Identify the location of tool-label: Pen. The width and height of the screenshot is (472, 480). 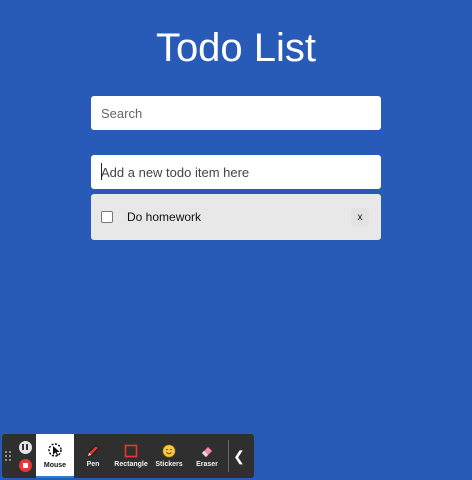
(93, 464).